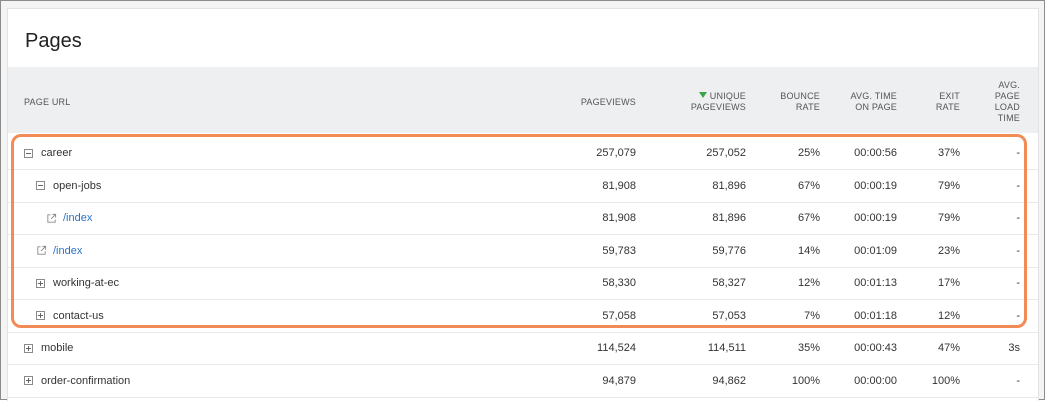  I want to click on bounce-rate-cell: 35%, so click(808, 348).